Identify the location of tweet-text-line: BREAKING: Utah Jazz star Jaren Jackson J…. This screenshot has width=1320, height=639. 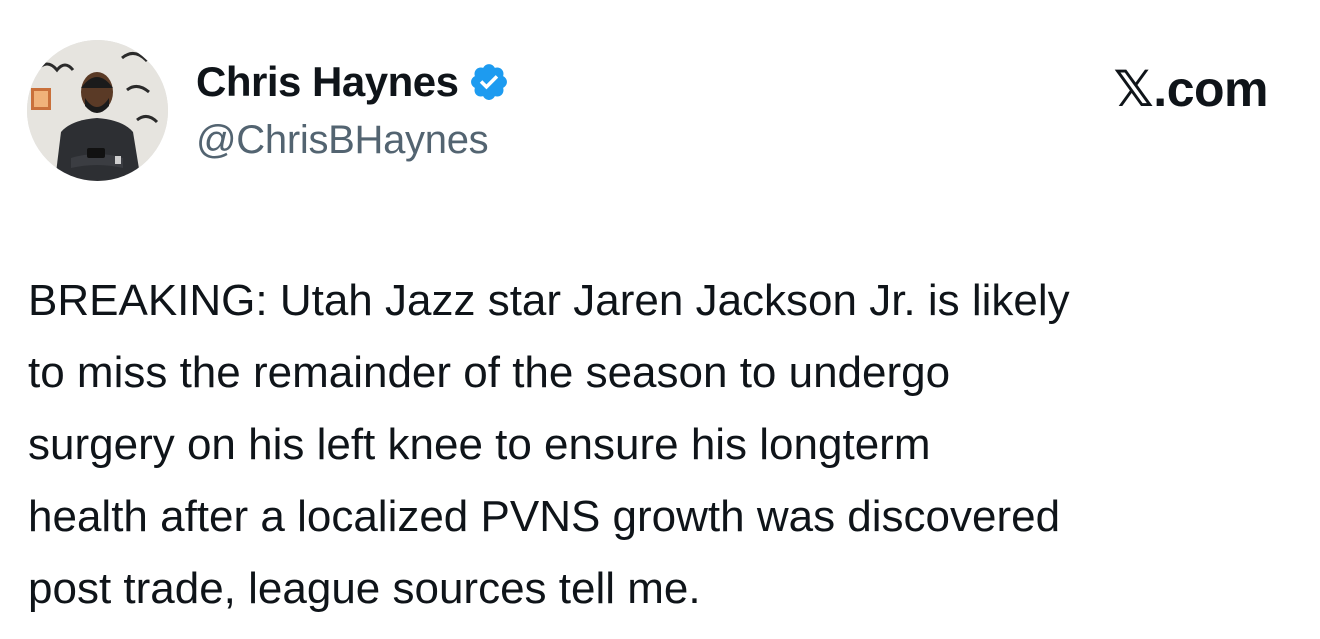
(549, 300).